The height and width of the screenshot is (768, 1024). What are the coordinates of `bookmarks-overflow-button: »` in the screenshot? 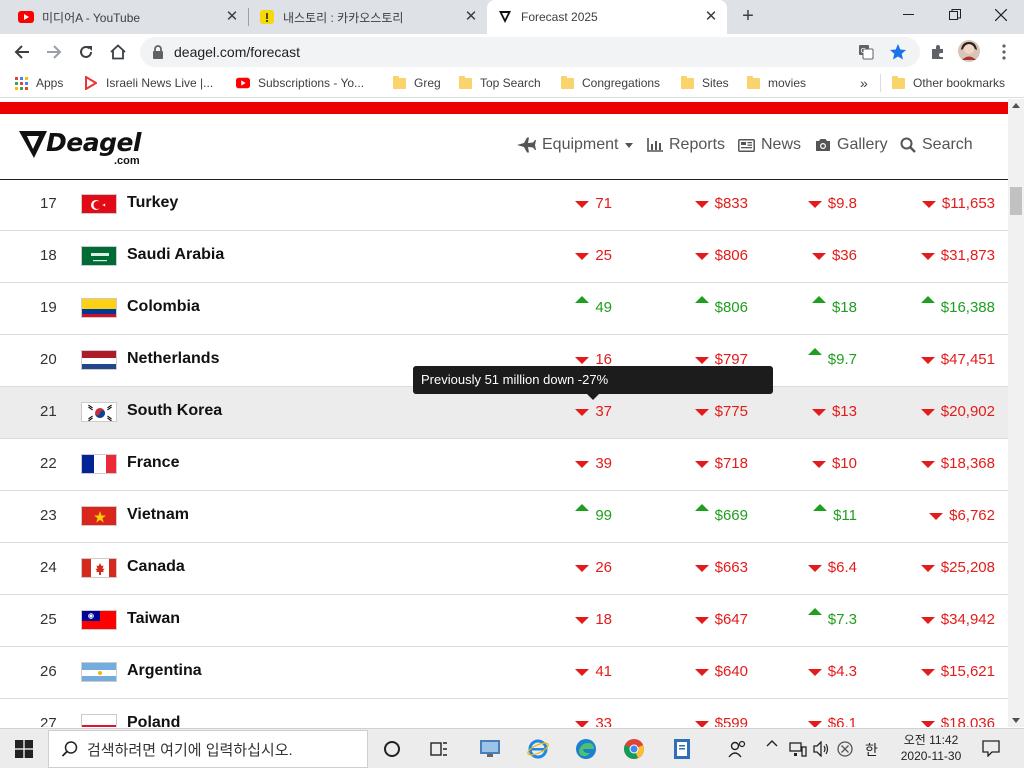 It's located at (864, 83).